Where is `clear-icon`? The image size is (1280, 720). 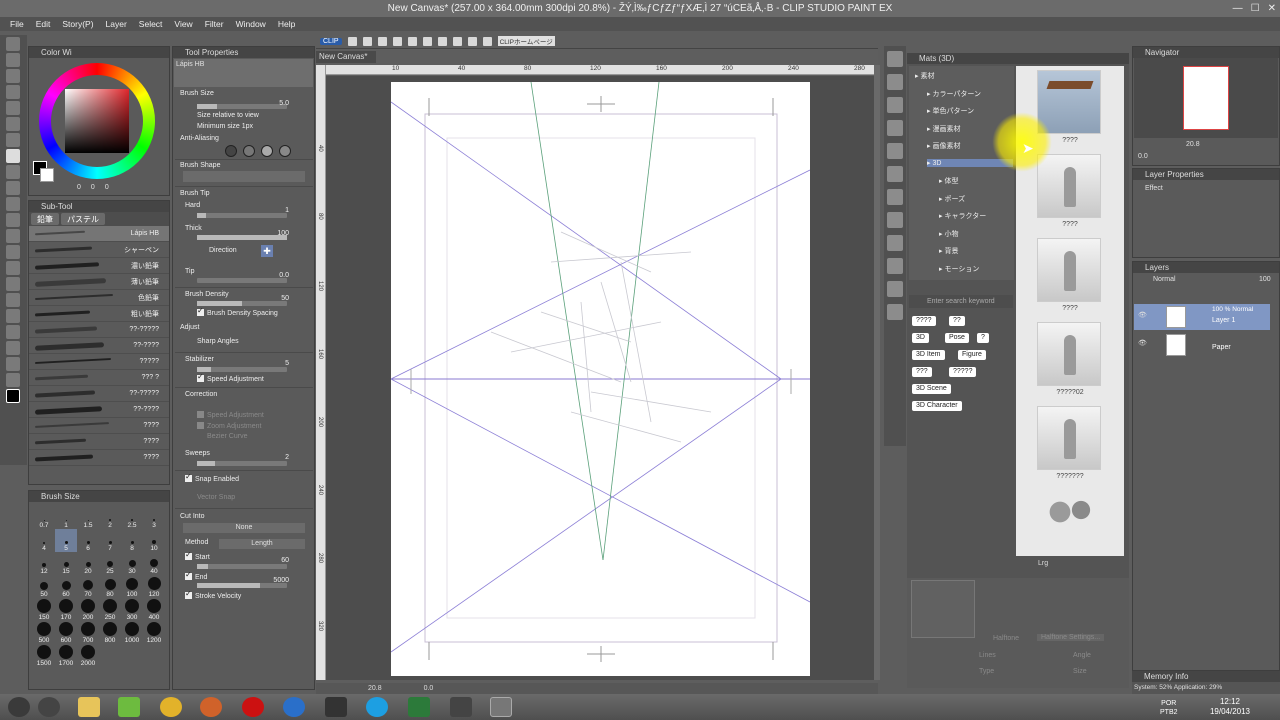
clear-icon is located at coordinates (427, 41).